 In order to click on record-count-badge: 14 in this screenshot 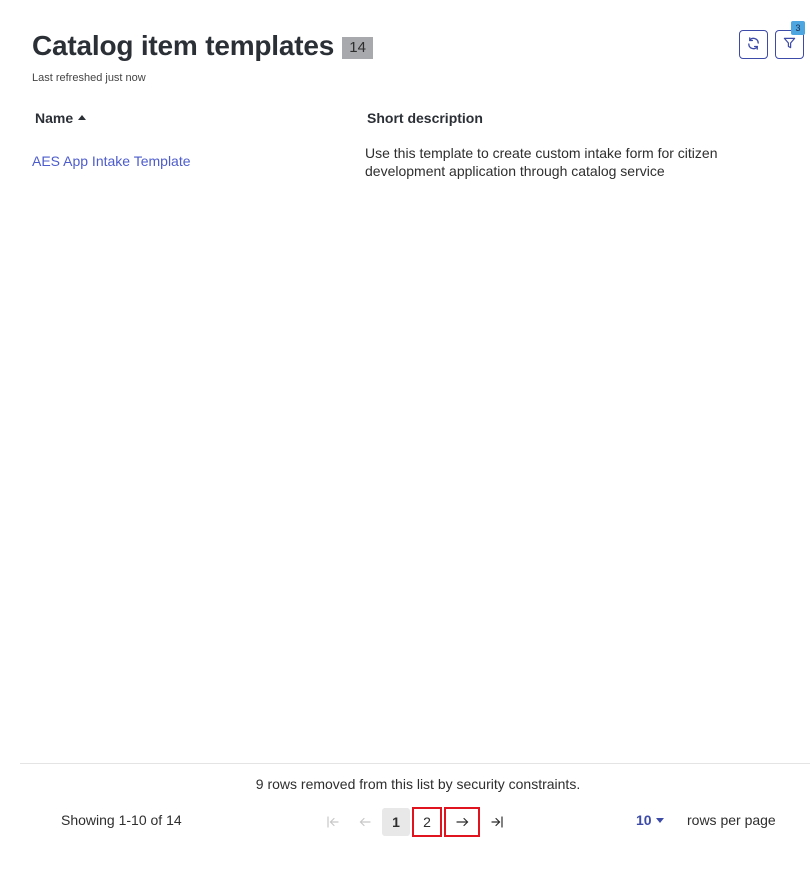, I will do `click(358, 47)`.